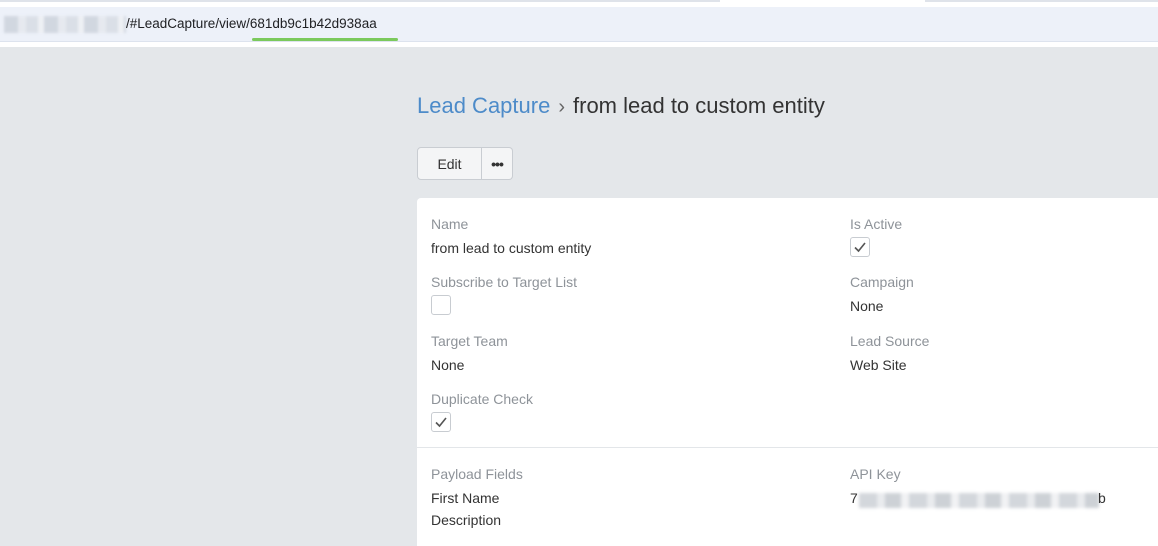 The image size is (1158, 546). What do you see at coordinates (504, 294) in the screenshot?
I see `field-subscribe-target-list: Subscribe to Target List` at bounding box center [504, 294].